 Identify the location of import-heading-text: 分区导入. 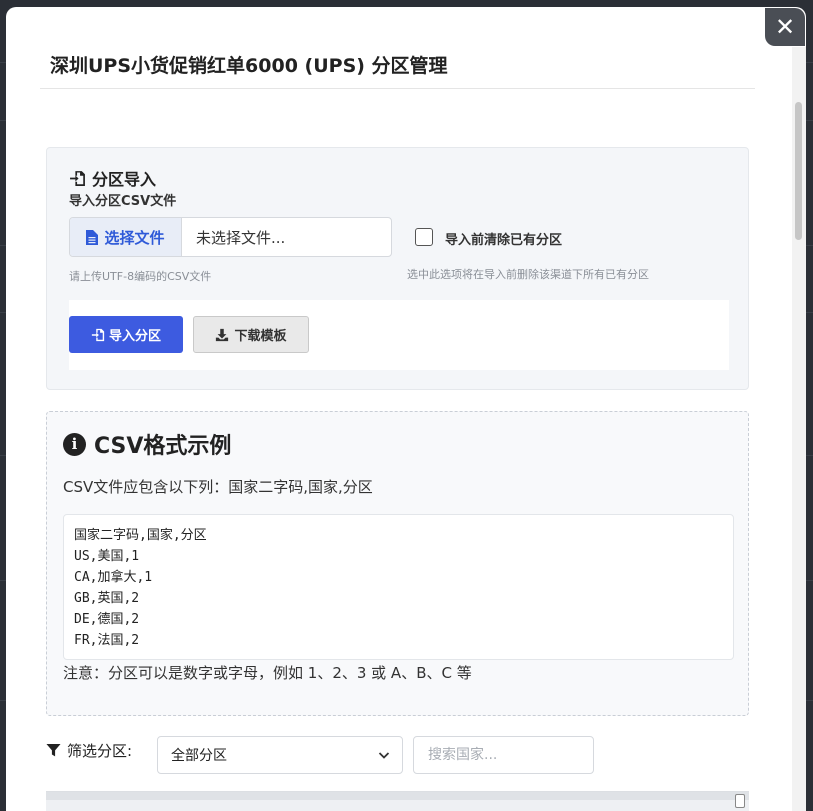
(124, 179).